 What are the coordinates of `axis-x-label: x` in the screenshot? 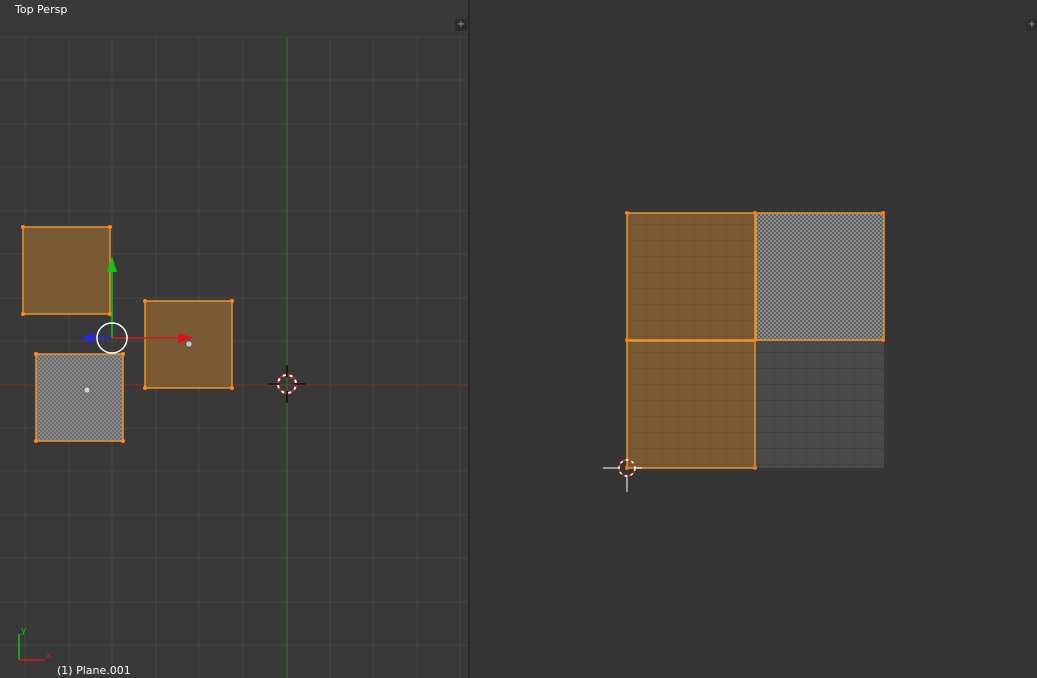 It's located at (49, 656).